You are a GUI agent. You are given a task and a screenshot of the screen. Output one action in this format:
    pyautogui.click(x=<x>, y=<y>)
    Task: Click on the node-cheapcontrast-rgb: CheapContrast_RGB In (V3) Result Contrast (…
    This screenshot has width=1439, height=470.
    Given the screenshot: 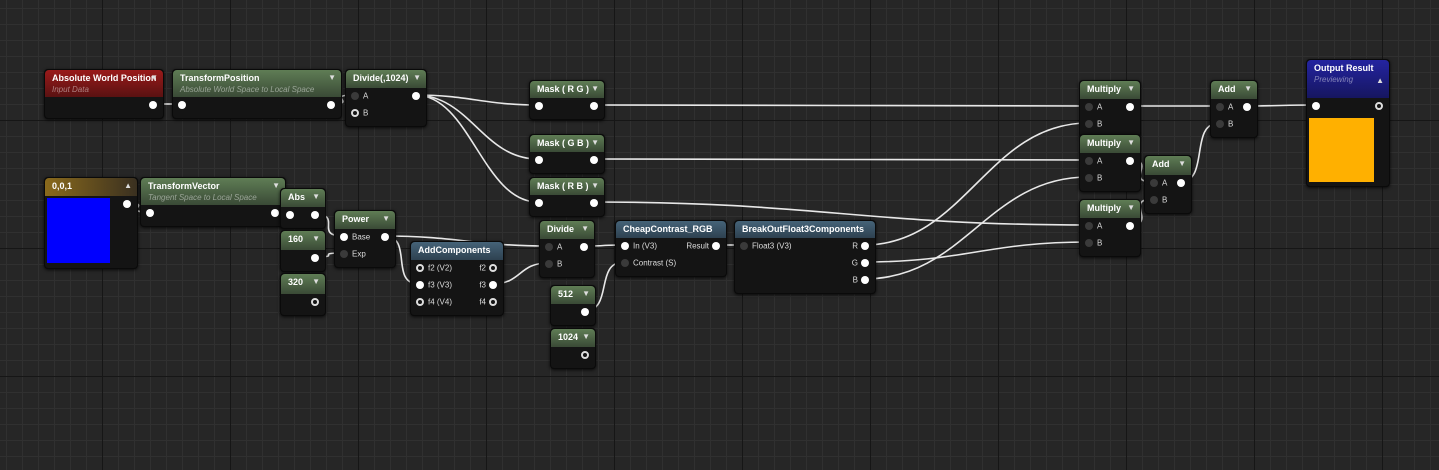 What is the action you would take?
    pyautogui.click(x=671, y=248)
    